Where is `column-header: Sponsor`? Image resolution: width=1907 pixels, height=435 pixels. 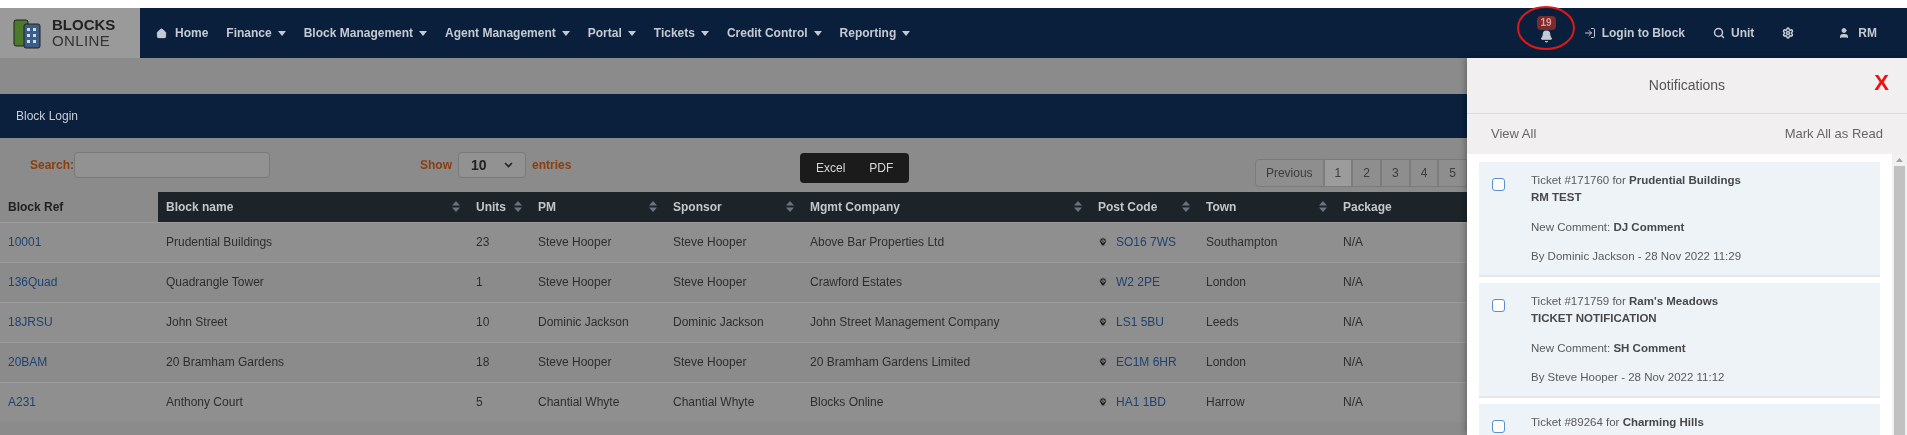
column-header: Sponsor is located at coordinates (733, 207).